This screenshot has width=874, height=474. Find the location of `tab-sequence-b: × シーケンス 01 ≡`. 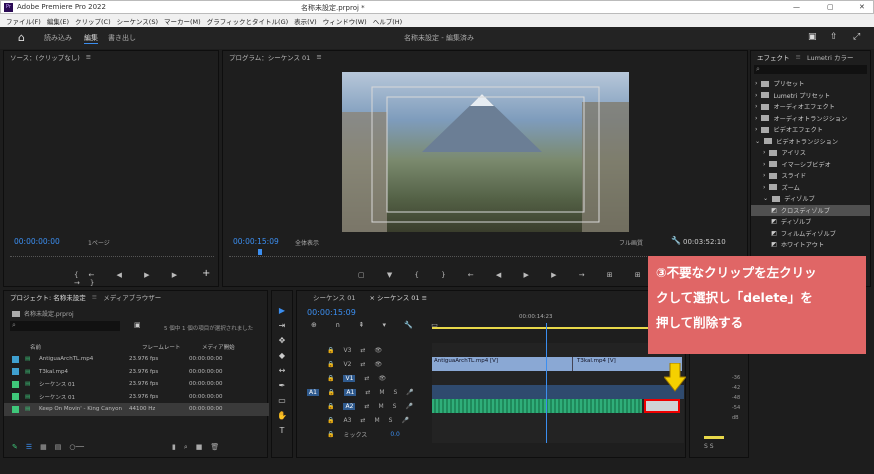

tab-sequence-b: × シーケンス 01 ≡ is located at coordinates (399, 297).